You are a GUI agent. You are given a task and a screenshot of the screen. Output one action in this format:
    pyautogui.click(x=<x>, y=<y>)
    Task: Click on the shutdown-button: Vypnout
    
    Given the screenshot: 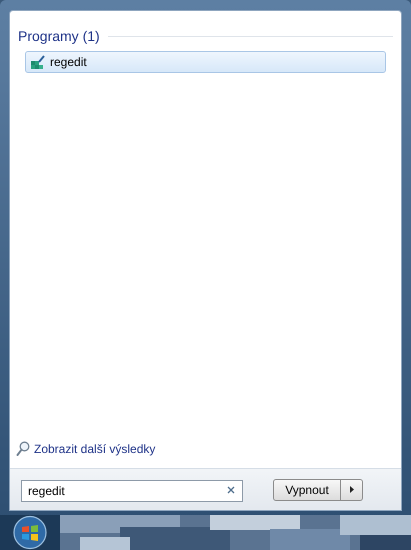 What is the action you would take?
    pyautogui.click(x=307, y=489)
    